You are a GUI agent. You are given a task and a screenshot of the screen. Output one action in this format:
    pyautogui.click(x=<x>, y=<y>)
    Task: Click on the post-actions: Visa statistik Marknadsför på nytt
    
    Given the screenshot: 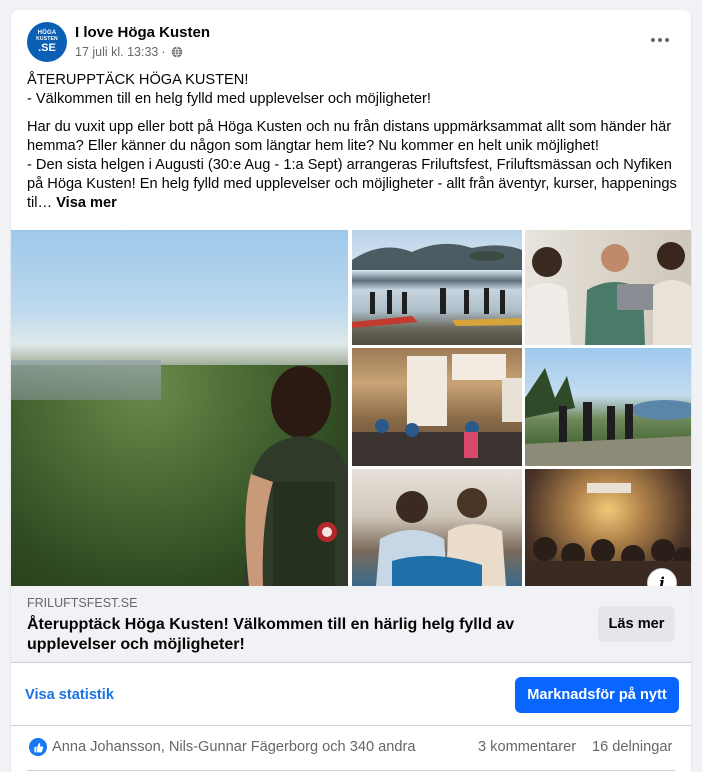 What is the action you would take?
    pyautogui.click(x=351, y=695)
    